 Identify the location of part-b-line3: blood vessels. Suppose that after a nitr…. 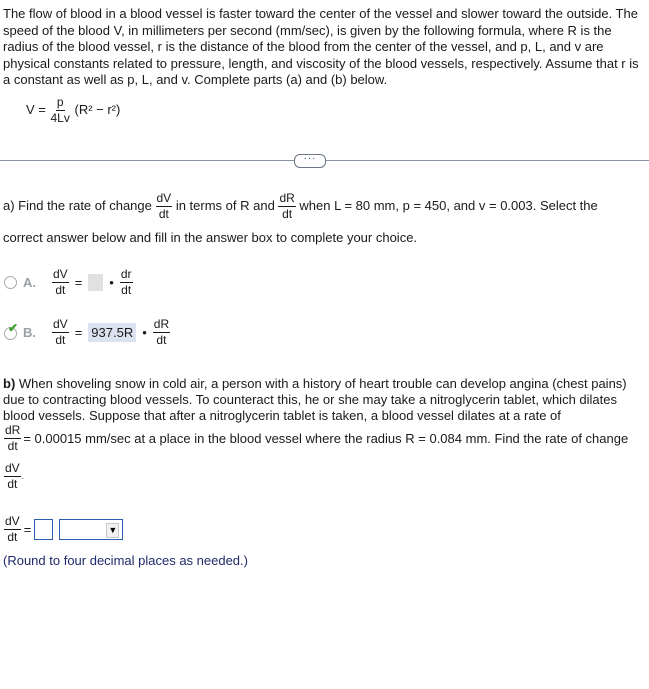
(282, 415).